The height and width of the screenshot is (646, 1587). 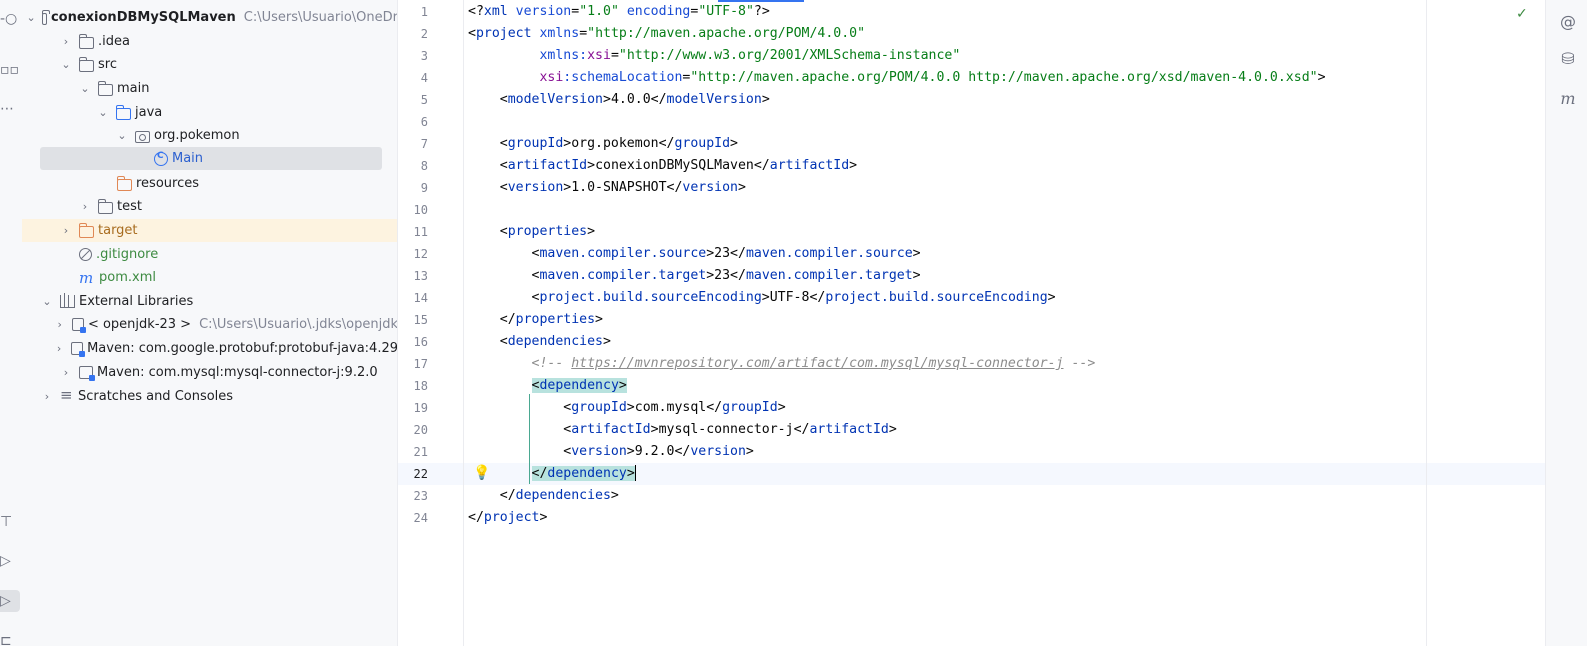 What do you see at coordinates (209, 183) in the screenshot?
I see `tree-item-resources: resources` at bounding box center [209, 183].